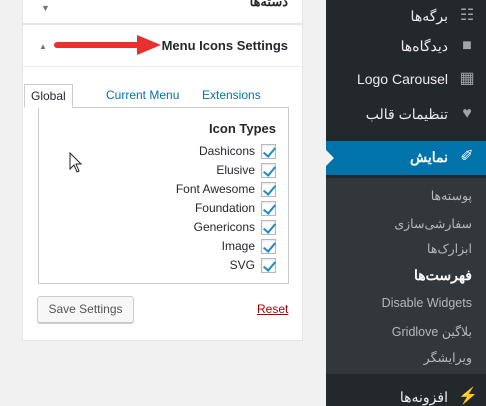  What do you see at coordinates (224, 227) in the screenshot?
I see `option-label: Genericons` at bounding box center [224, 227].